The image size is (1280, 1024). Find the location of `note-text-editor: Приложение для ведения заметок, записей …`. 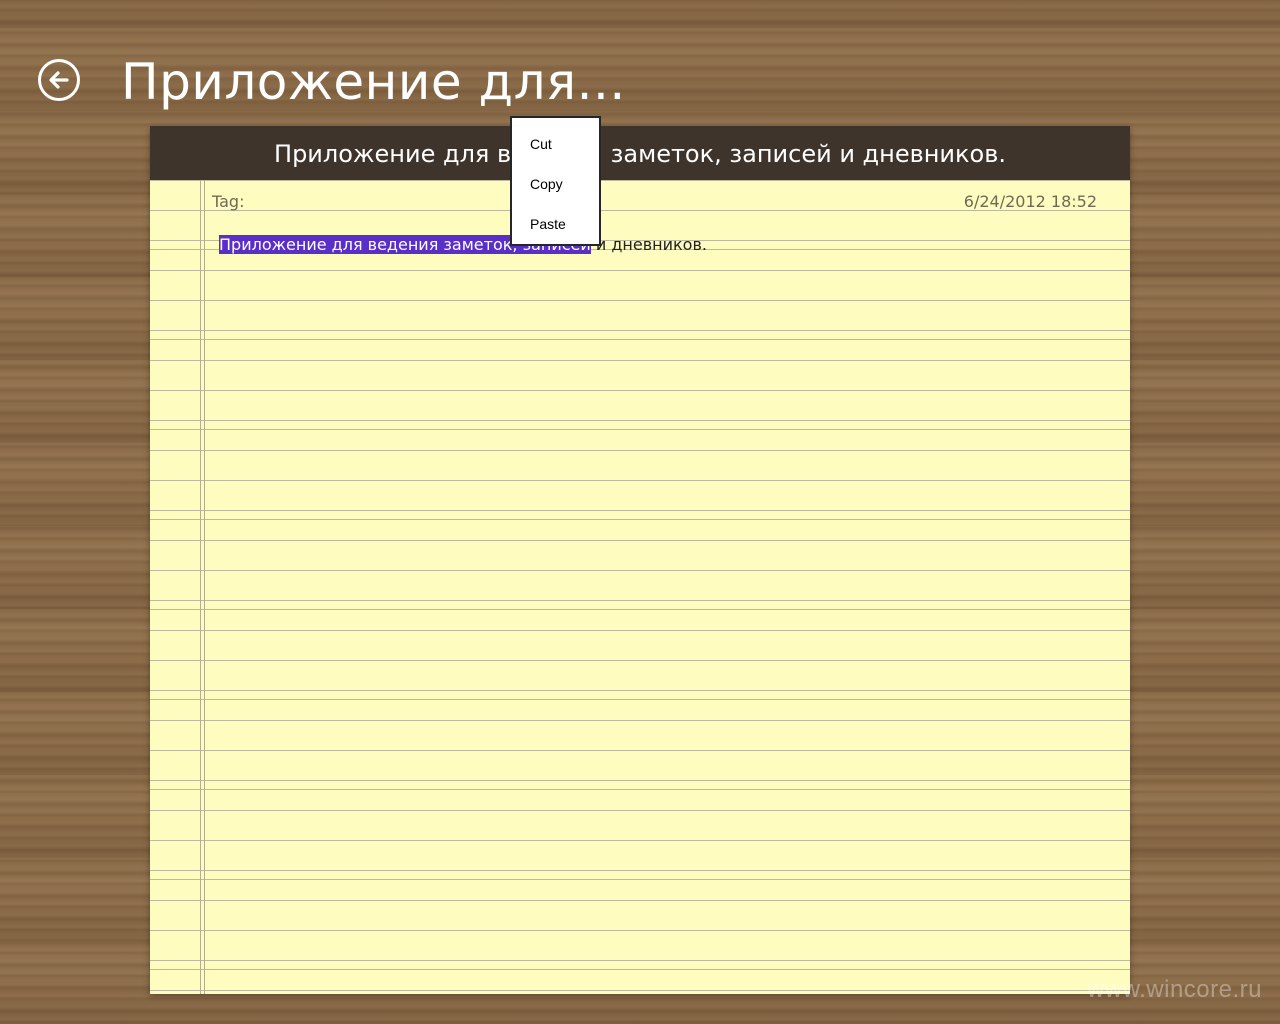

note-text-editor: Приложение для ведения заметок, записей … is located at coordinates (463, 245).